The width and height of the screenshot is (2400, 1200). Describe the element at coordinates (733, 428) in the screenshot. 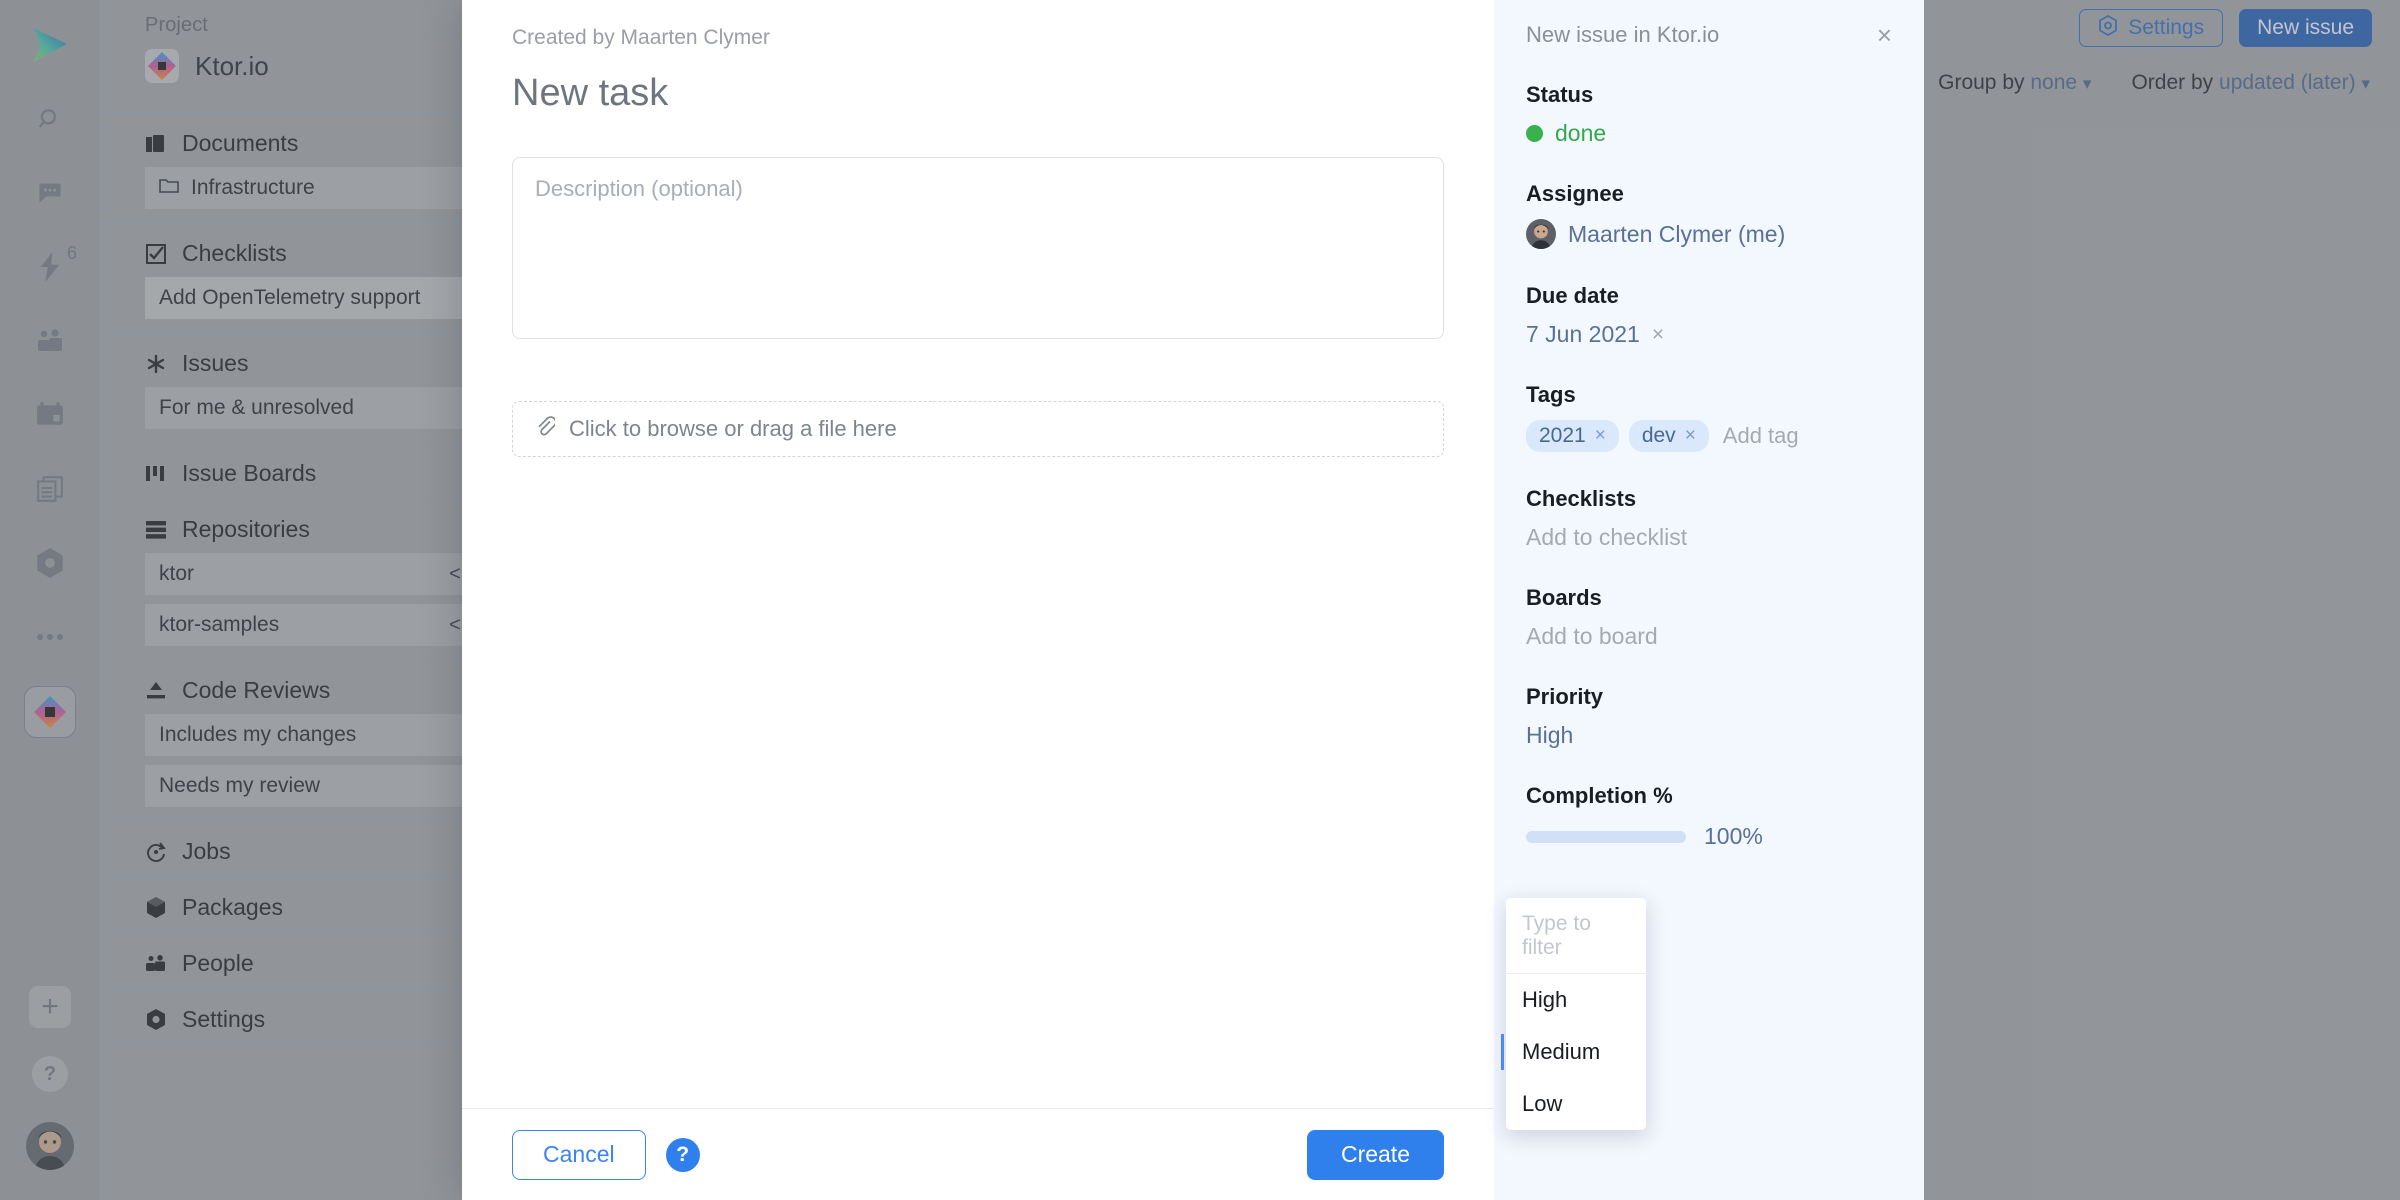

I see `file-dropzone-label: Click to browse or drag a file here` at that location.